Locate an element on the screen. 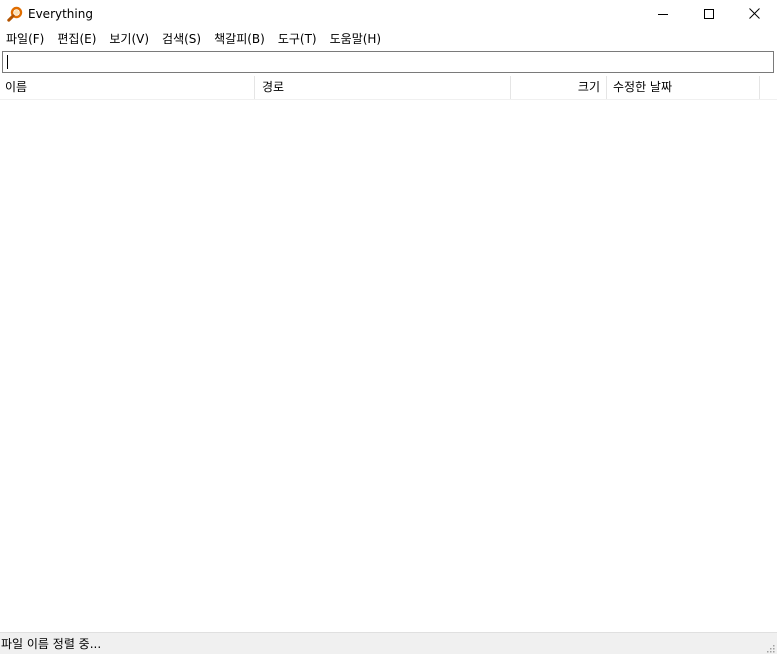 This screenshot has width=777, height=654. maximize-icon is located at coordinates (709, 15).